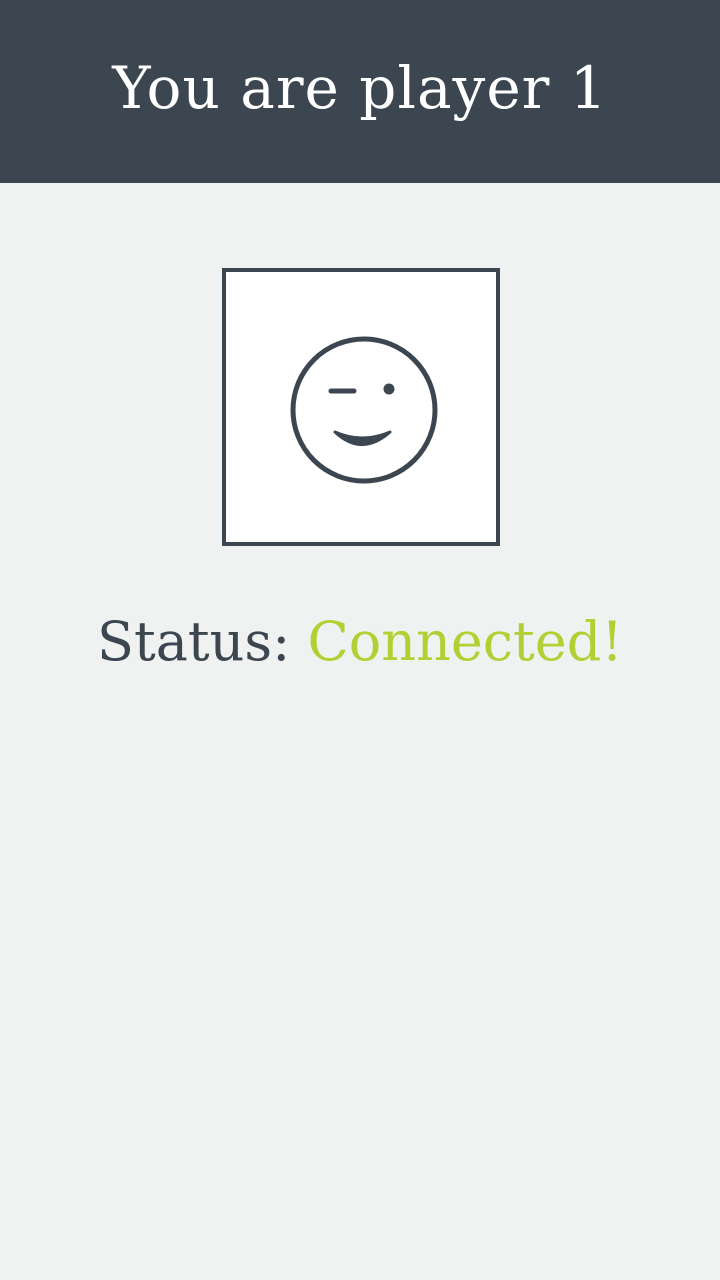 The width and height of the screenshot is (720, 1280). Describe the element at coordinates (360, 87) in the screenshot. I see `page-title: You are player 1` at that location.